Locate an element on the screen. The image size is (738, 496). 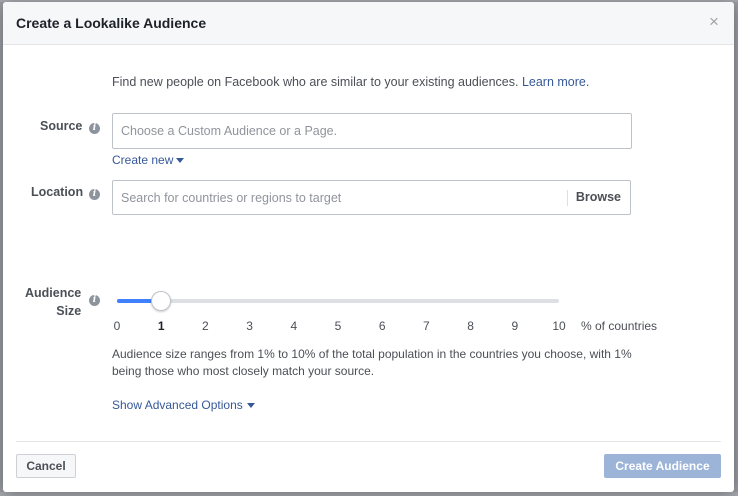
source-label: Source is located at coordinates (61, 126).